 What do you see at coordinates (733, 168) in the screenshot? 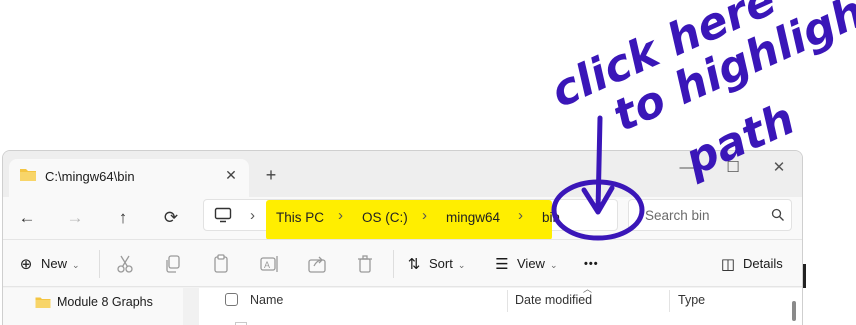
I see `maximize-button: ☐` at bounding box center [733, 168].